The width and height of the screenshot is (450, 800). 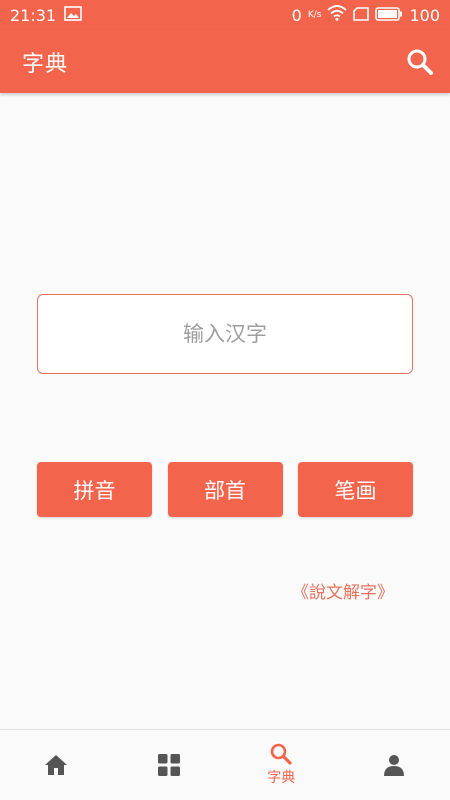 What do you see at coordinates (73, 15) in the screenshot?
I see `image-icon` at bounding box center [73, 15].